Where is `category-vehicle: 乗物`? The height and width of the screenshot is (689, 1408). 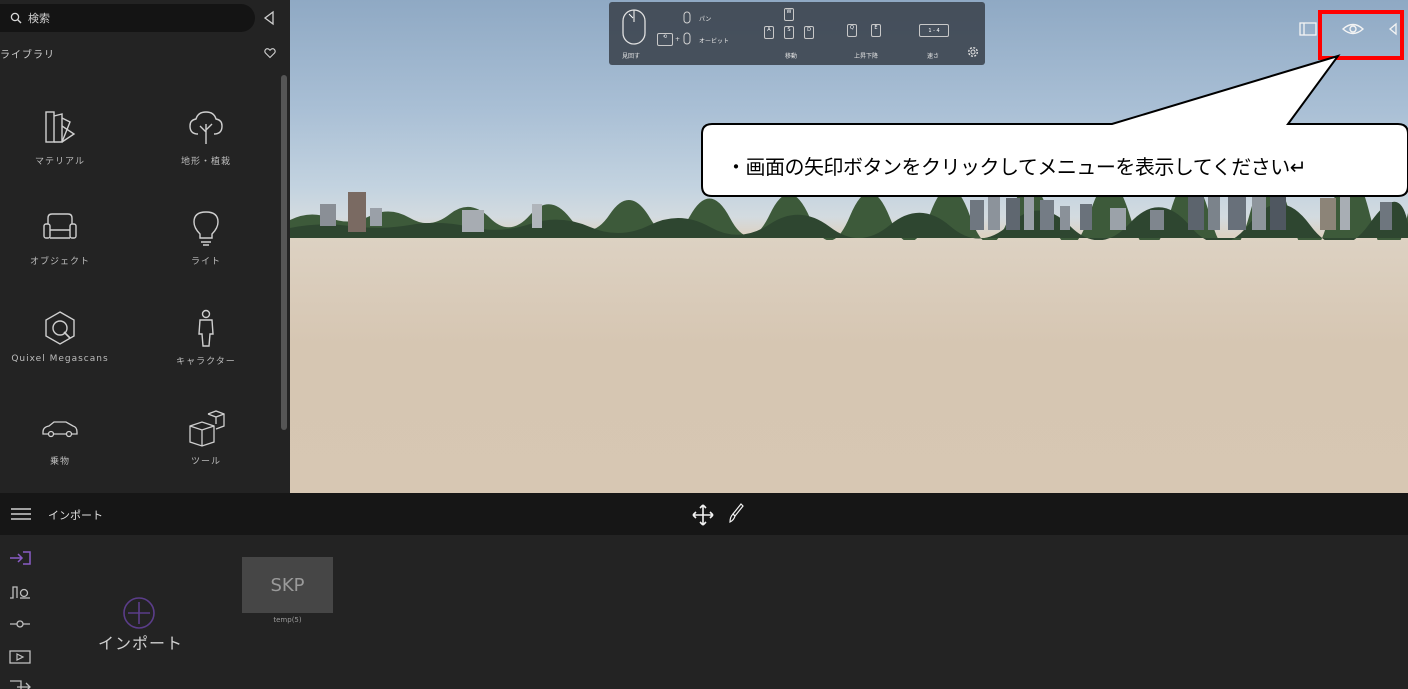 category-vehicle: 乗物 is located at coordinates (62, 448).